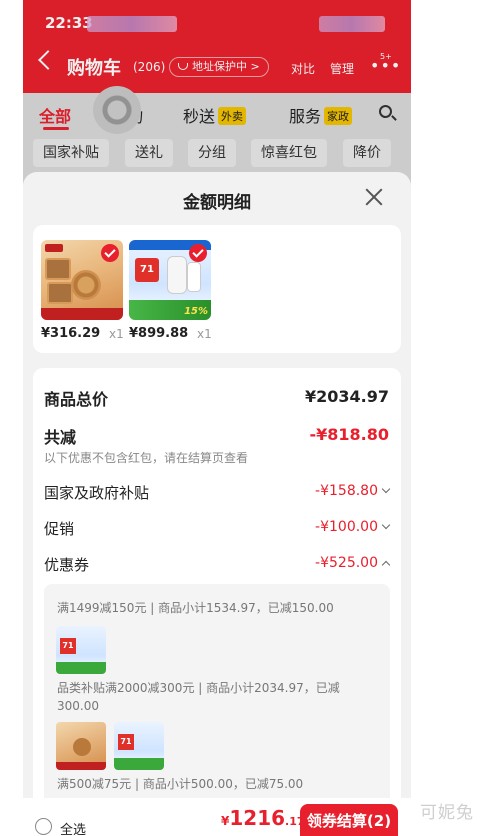 This screenshot has width=500, height=836. Describe the element at coordinates (447, 813) in the screenshot. I see `watermark: 可妮兔` at that location.